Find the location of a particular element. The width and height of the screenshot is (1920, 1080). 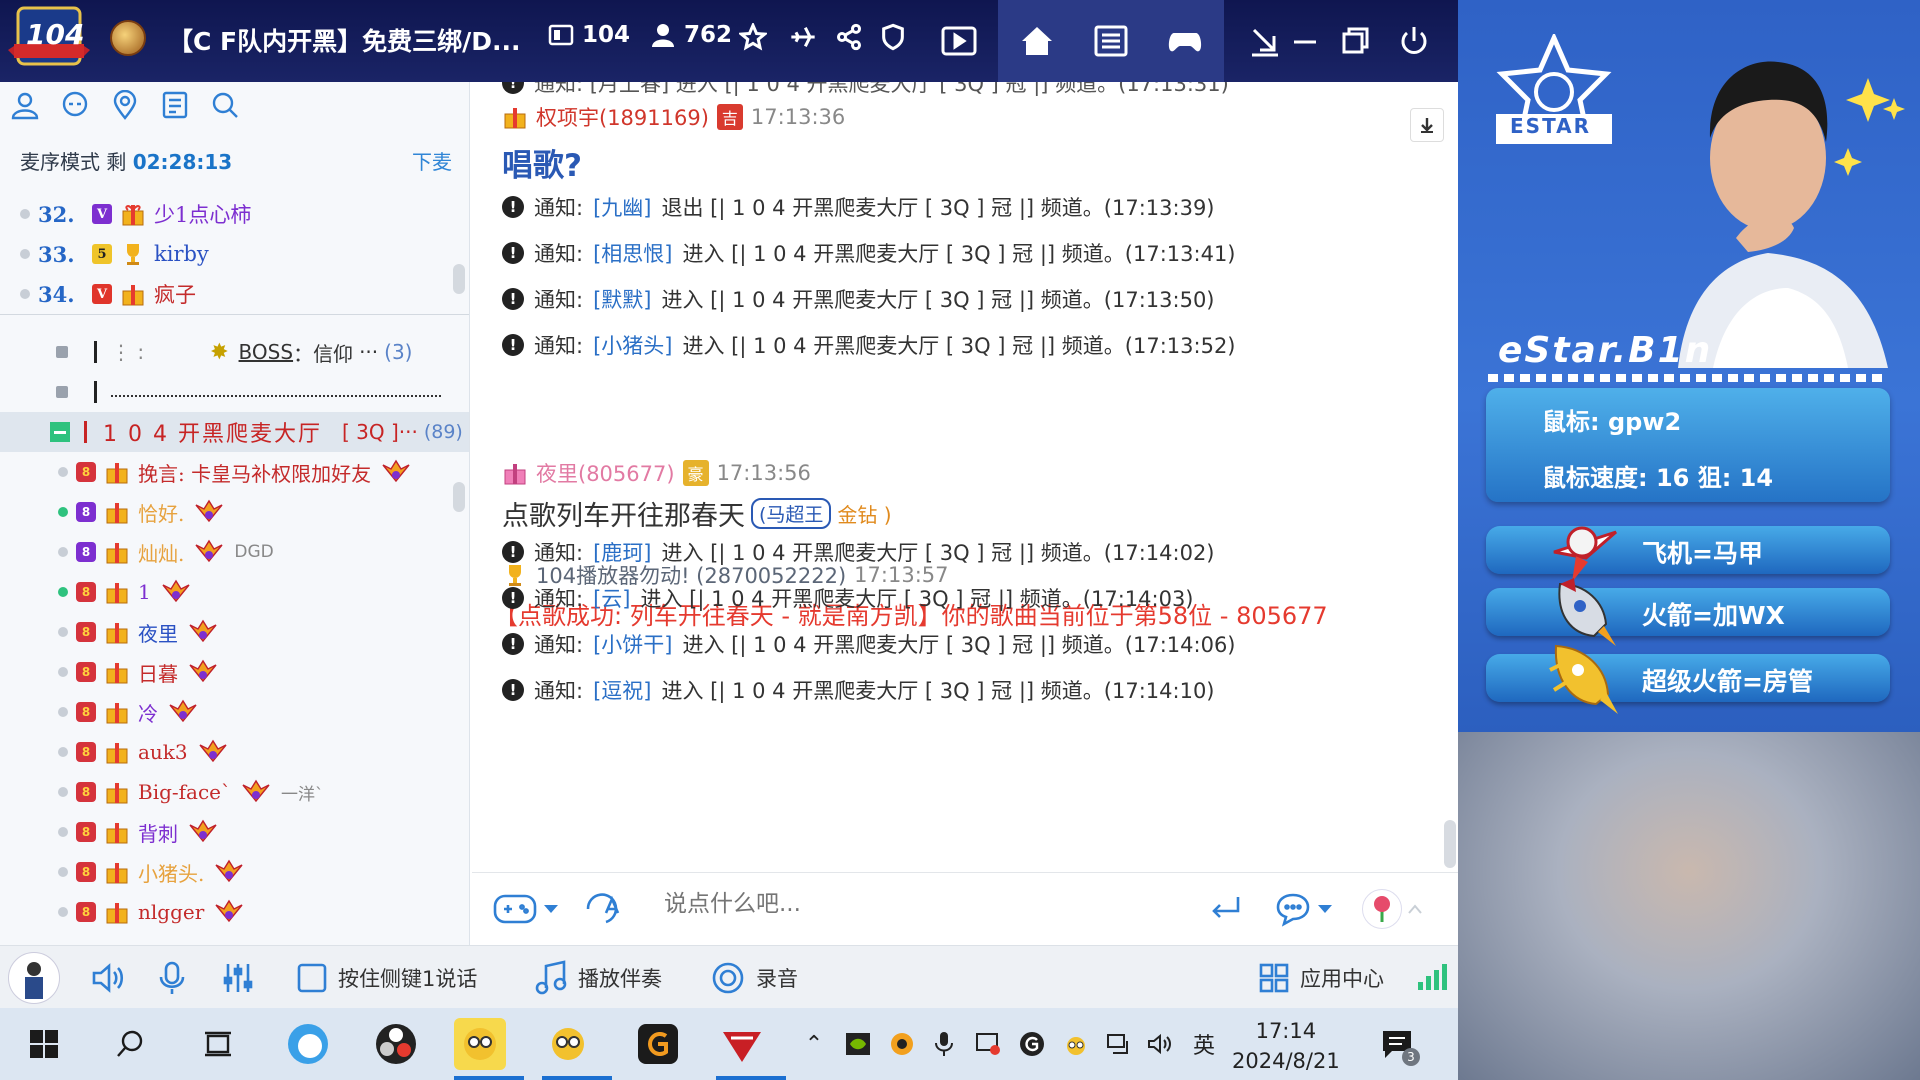

share-icon is located at coordinates (849, 37).